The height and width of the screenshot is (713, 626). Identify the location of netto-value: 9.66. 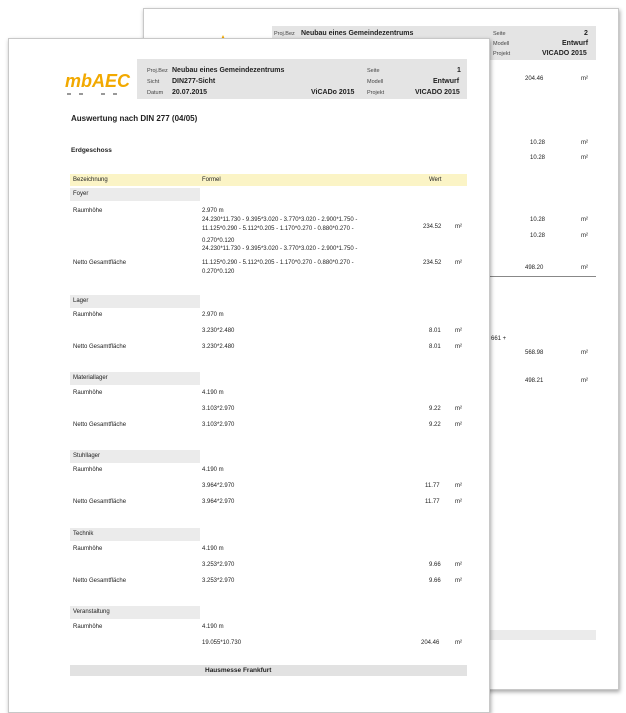
(435, 581).